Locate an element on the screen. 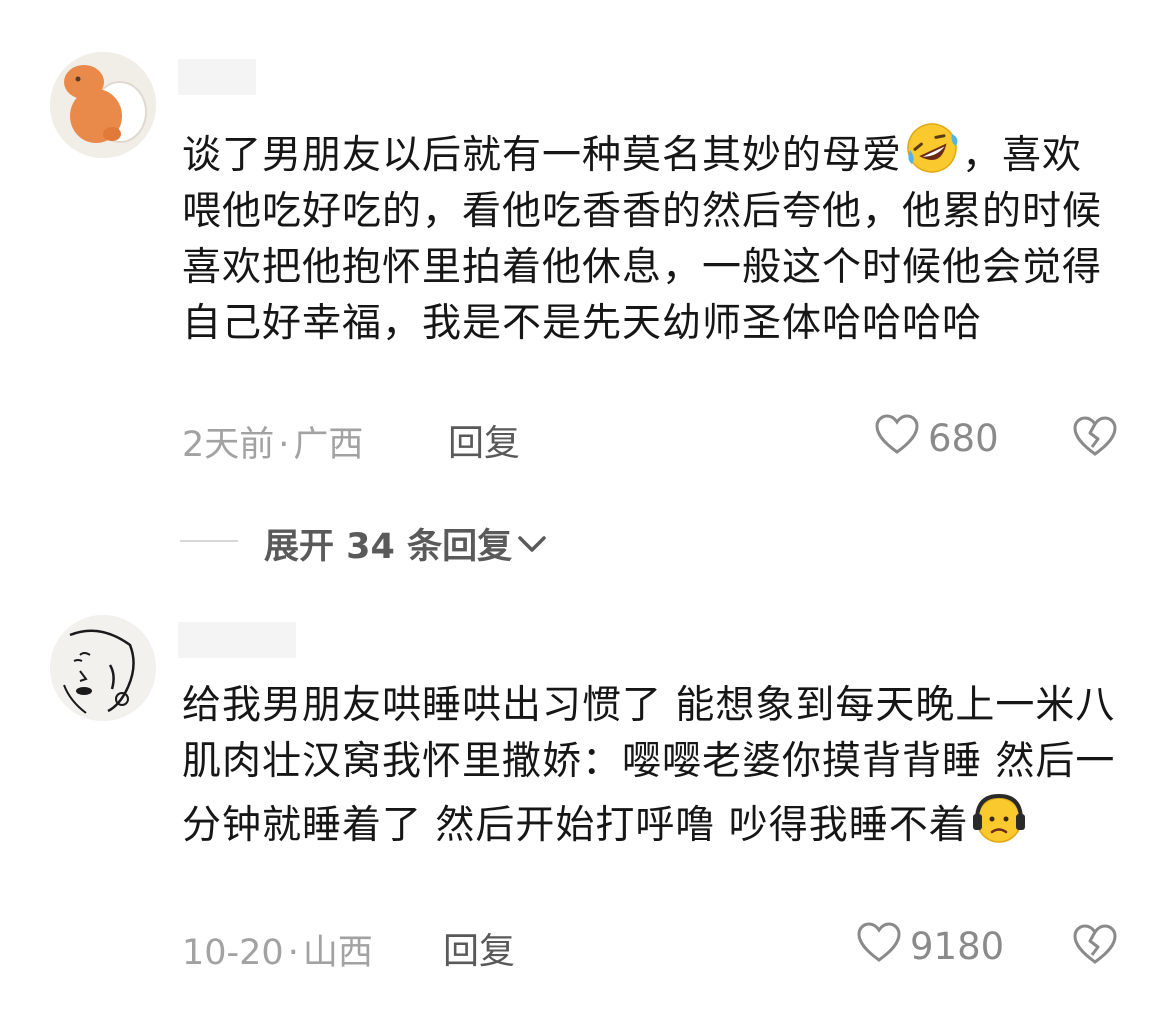 This screenshot has width=1170, height=1023. expand-replies-button: 展开 34 条回复 is located at coordinates (406, 543).